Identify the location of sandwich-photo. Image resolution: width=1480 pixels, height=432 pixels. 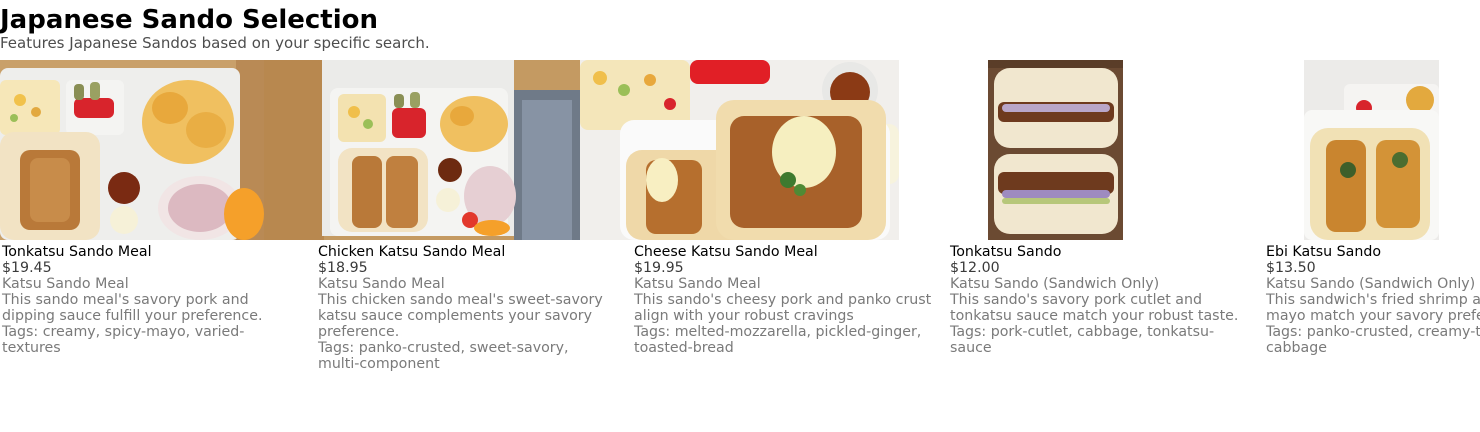
(1055, 150).